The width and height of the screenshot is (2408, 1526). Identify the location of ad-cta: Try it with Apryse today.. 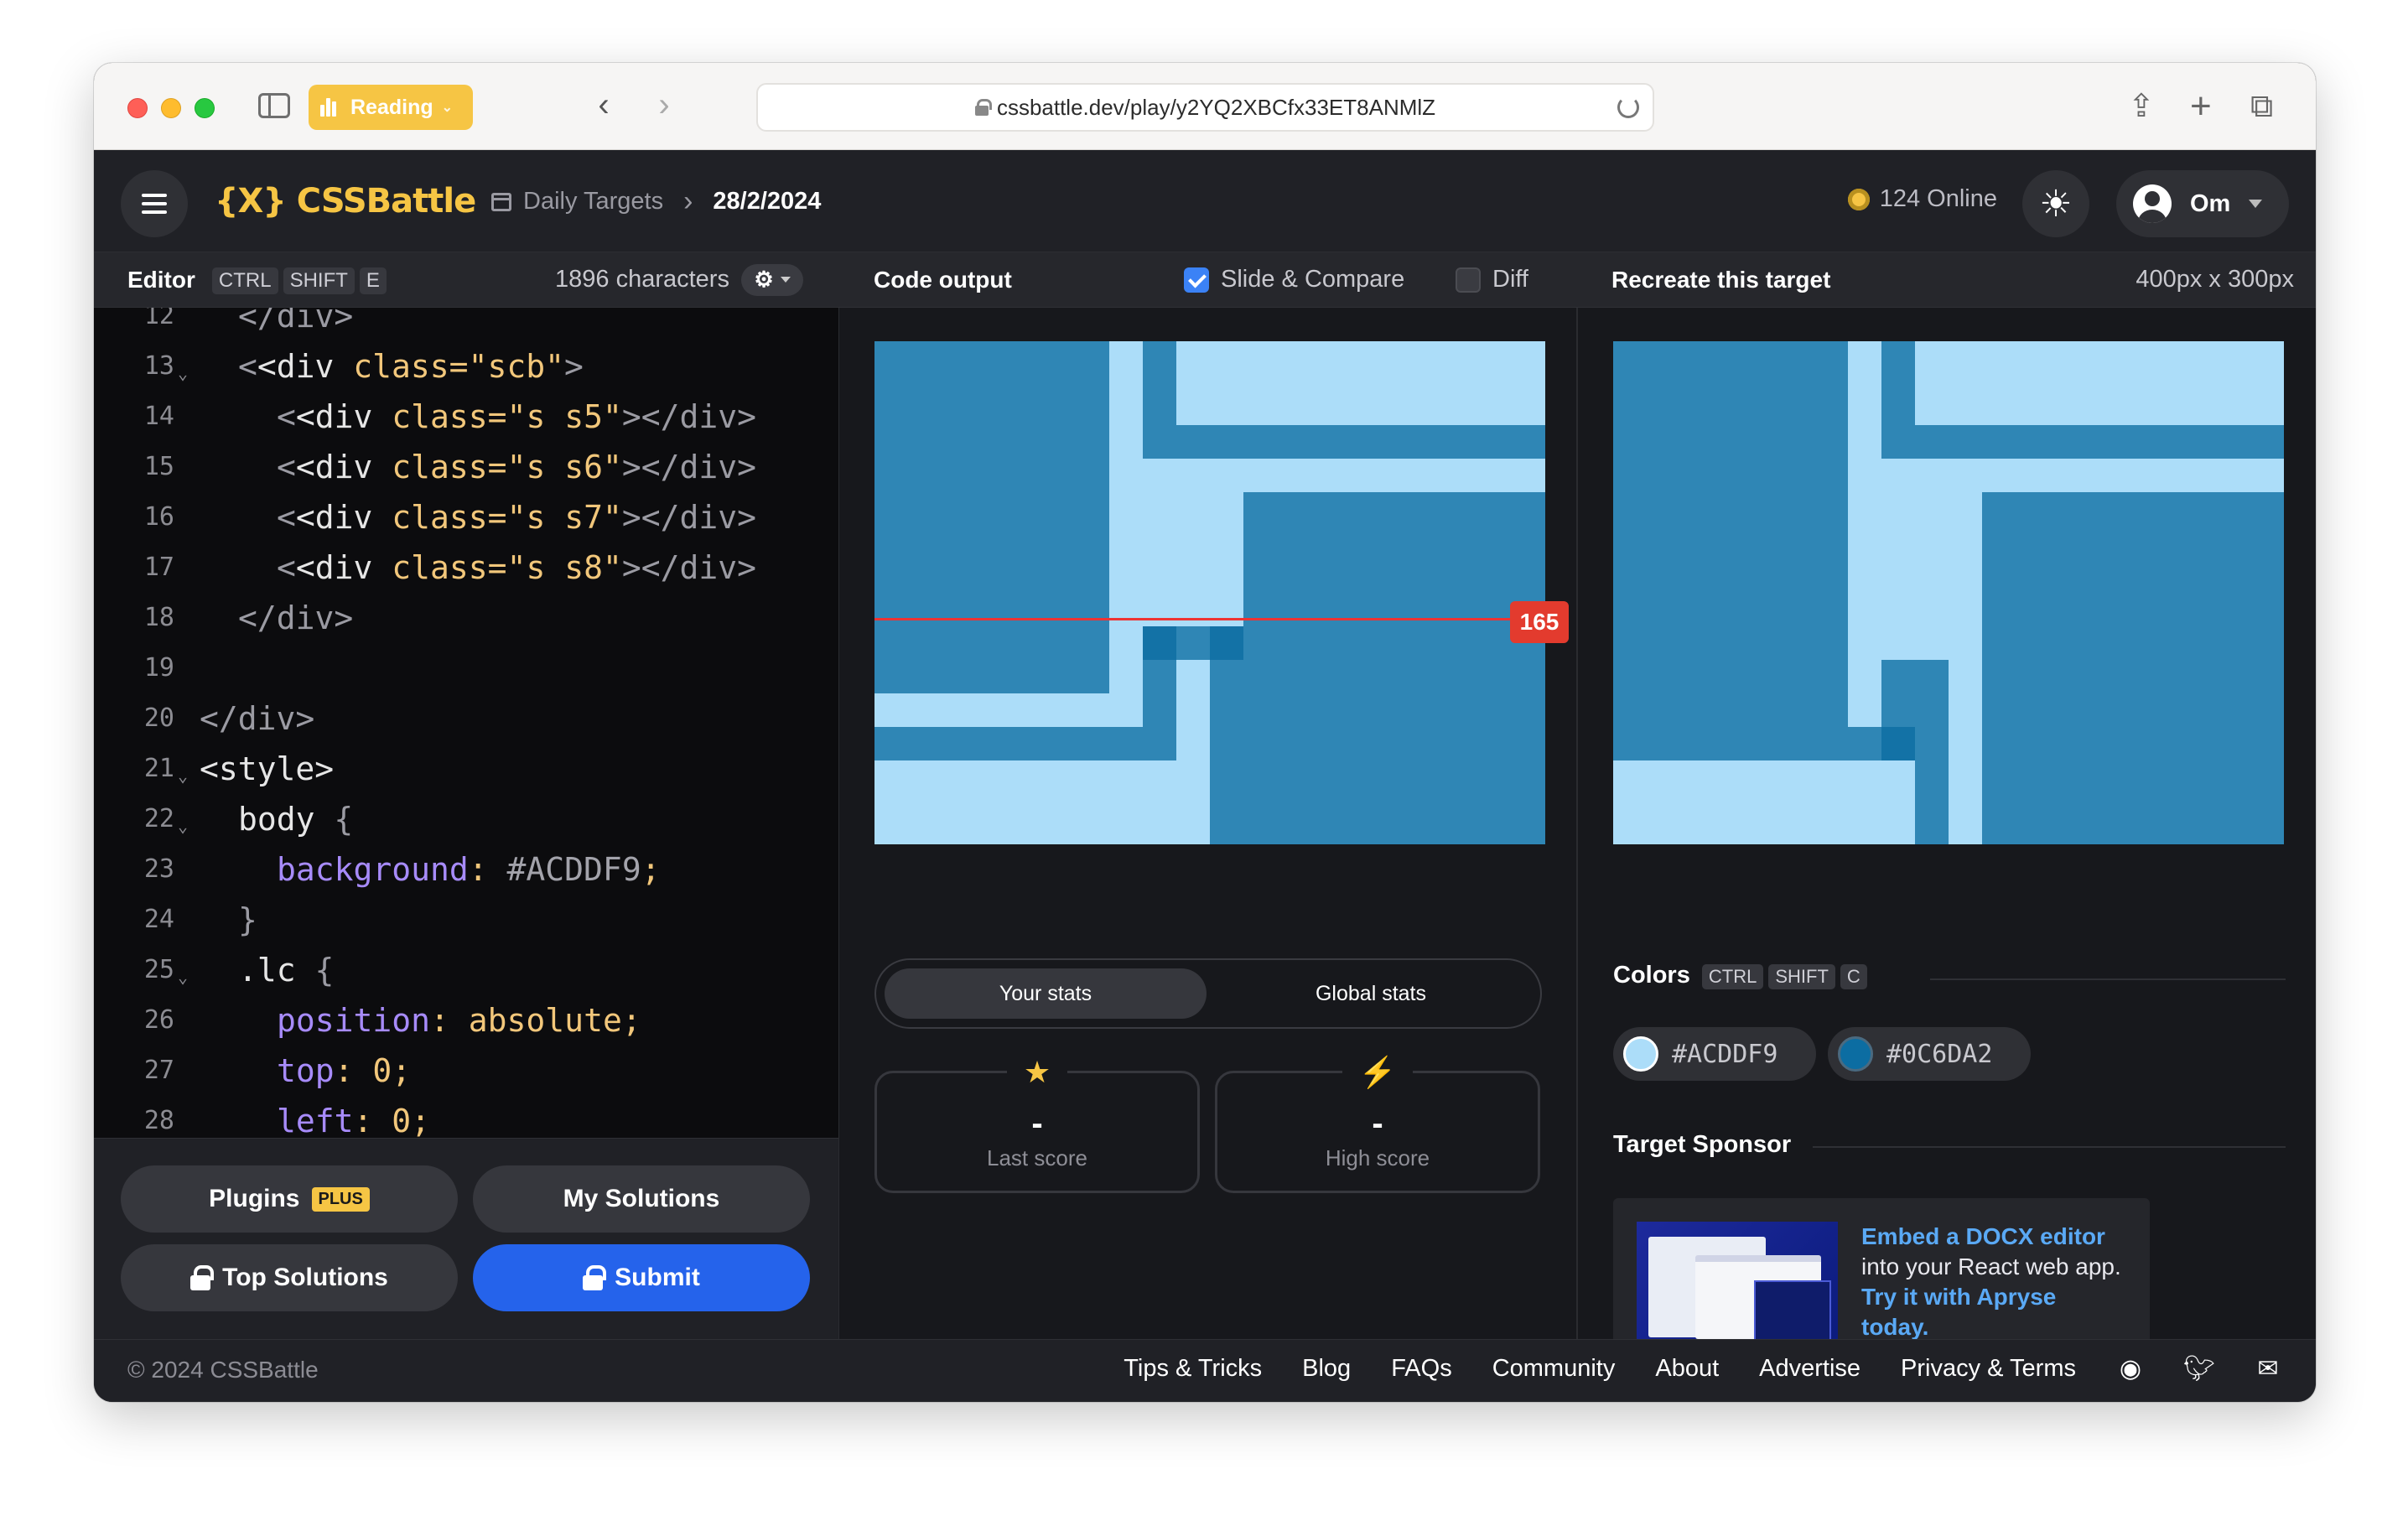
(1958, 1312).